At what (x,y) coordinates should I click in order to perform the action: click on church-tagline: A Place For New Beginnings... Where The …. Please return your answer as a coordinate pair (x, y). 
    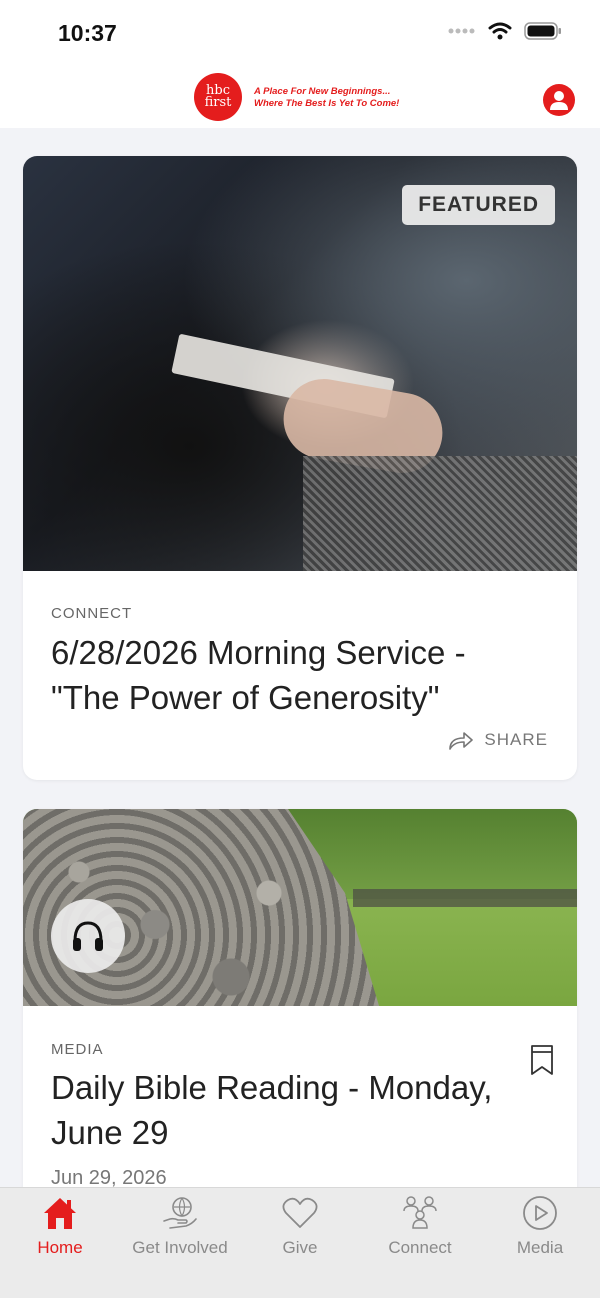
    Looking at the image, I should click on (326, 98).